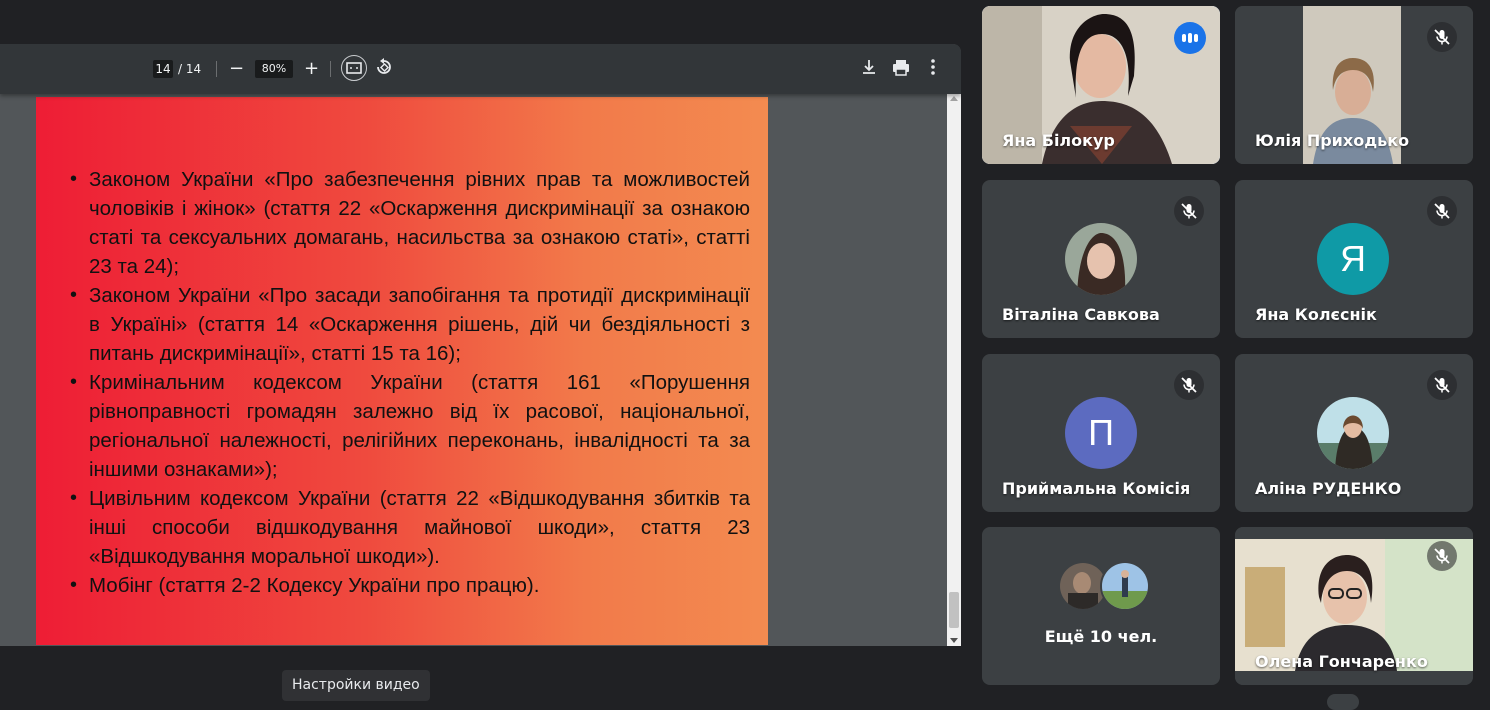  I want to click on pdf-toolbar: 14 / 14 − 80% +, so click(480, 69).